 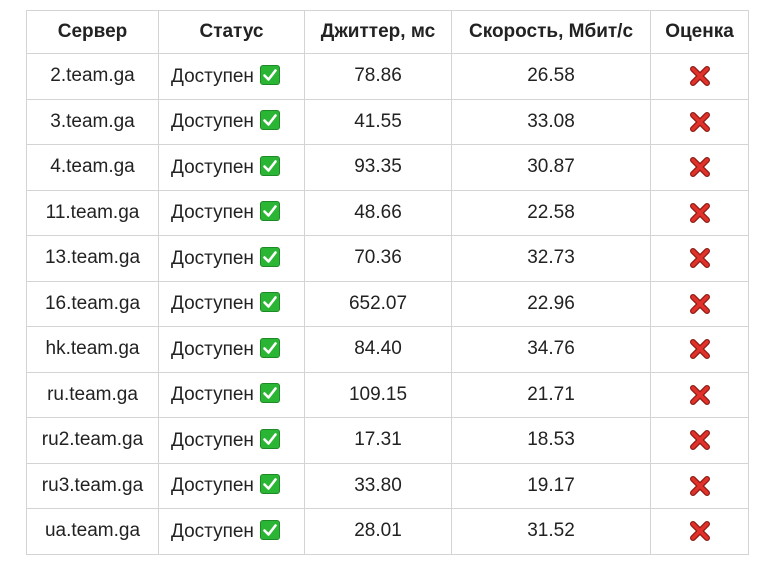 I want to click on table-row: hk.team.ga Доступен 84.40 34.76, so click(x=387, y=349).